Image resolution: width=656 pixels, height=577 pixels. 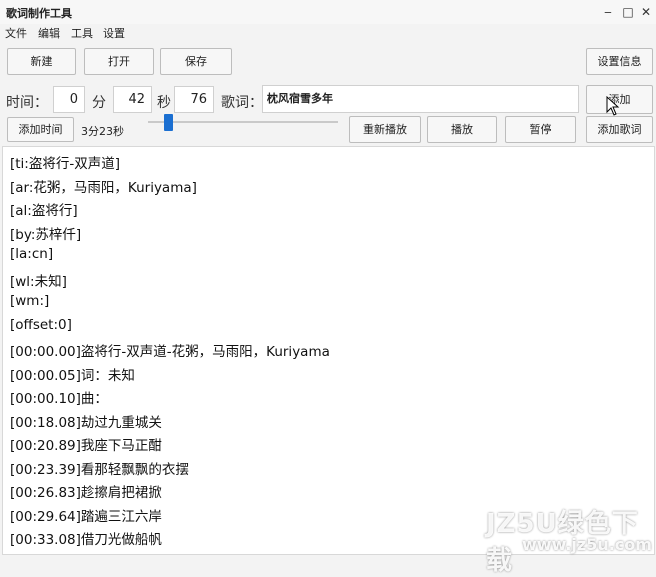 I want to click on maximize-icon: □, so click(x=628, y=12).